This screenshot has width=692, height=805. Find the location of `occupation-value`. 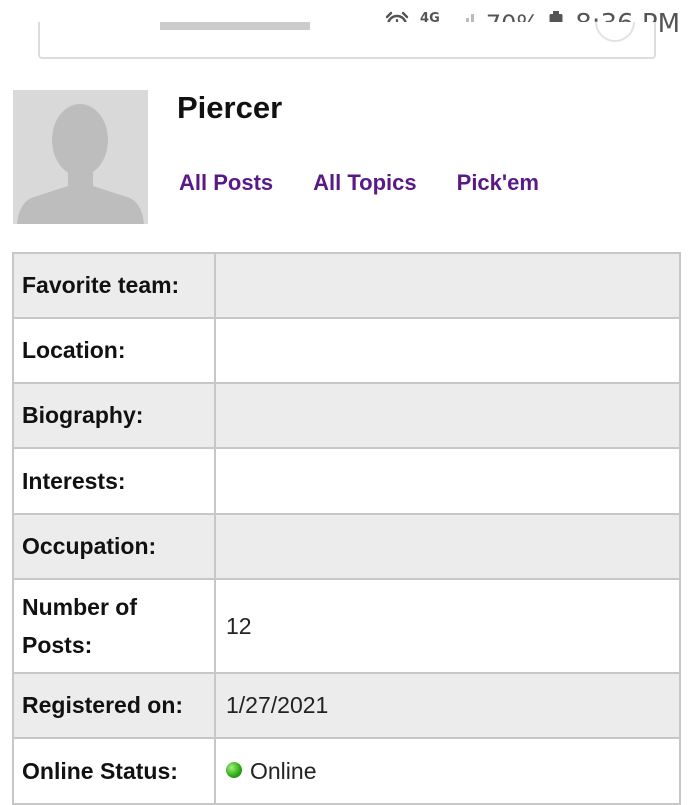

occupation-value is located at coordinates (447, 546).